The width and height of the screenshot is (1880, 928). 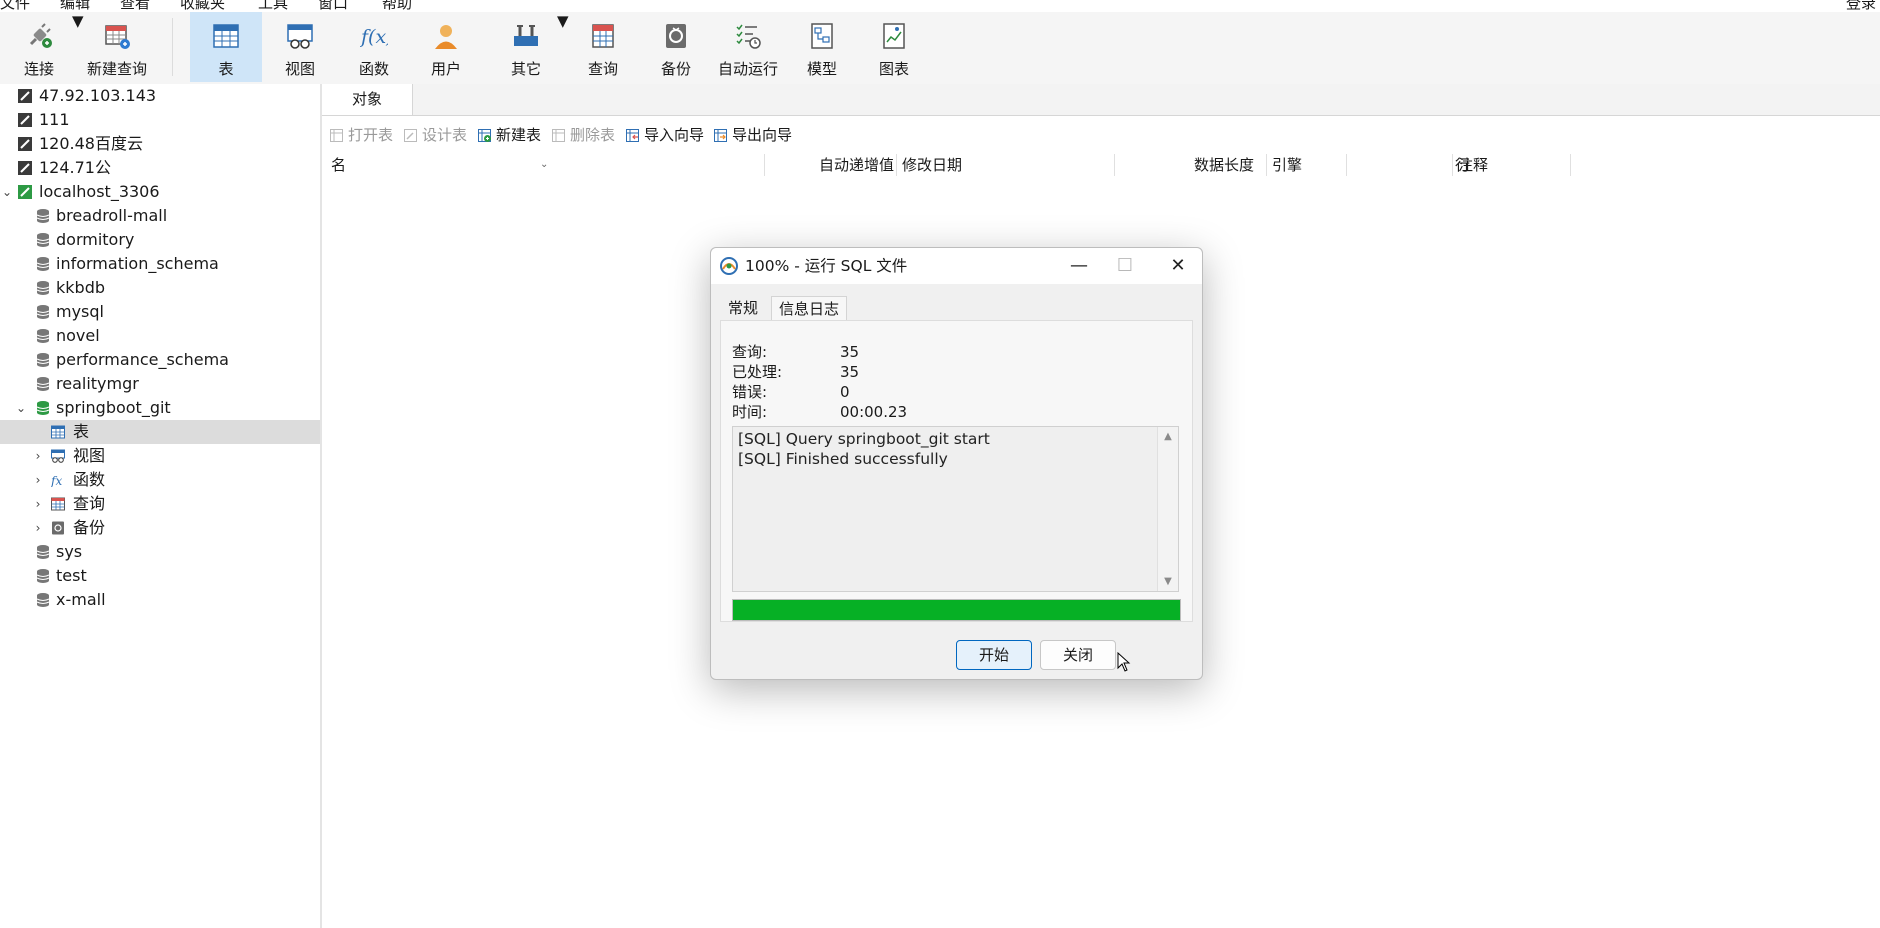 What do you see at coordinates (676, 47) in the screenshot?
I see `toolbar-backup-button: 备份` at bounding box center [676, 47].